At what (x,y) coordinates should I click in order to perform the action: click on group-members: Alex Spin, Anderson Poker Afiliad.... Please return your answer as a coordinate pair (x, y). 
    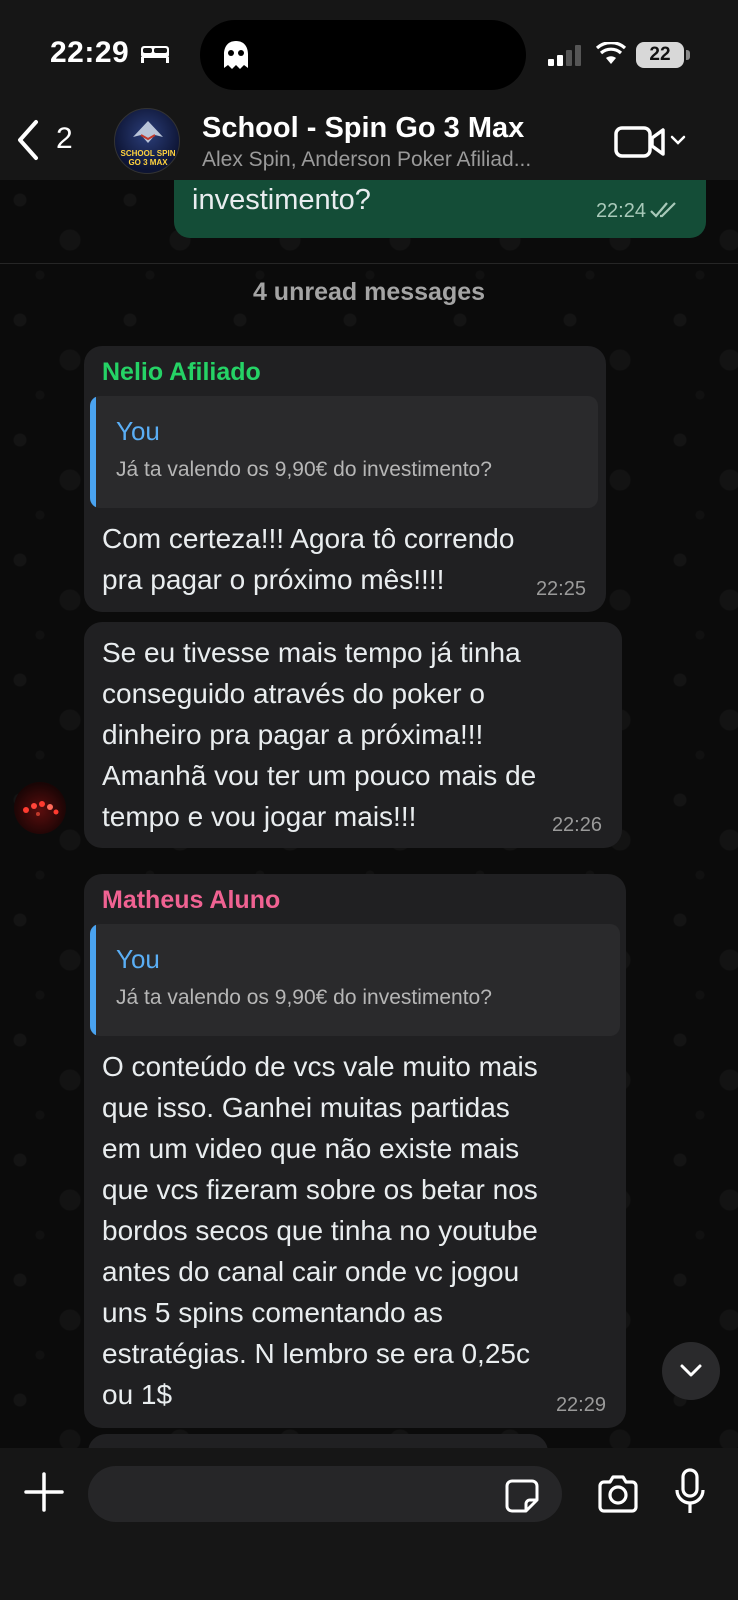
    Looking at the image, I should click on (366, 160).